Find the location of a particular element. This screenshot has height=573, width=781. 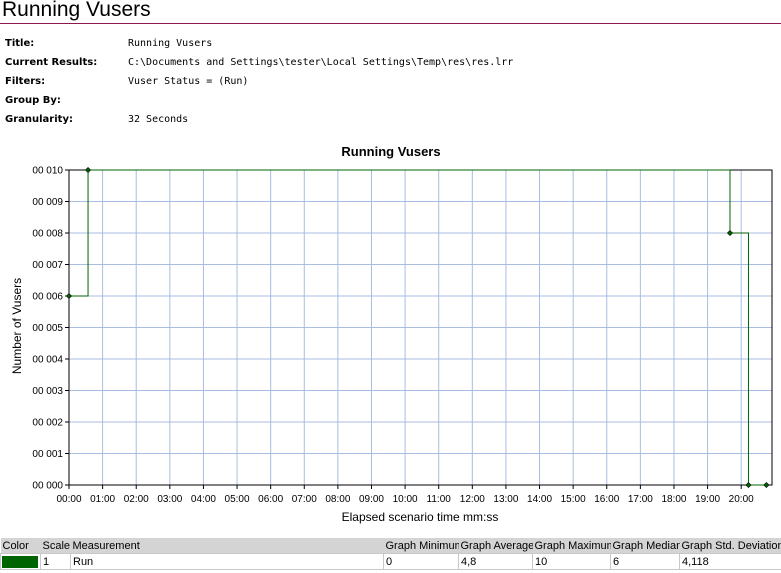

meta-value-title: Running Vusers is located at coordinates (170, 43).